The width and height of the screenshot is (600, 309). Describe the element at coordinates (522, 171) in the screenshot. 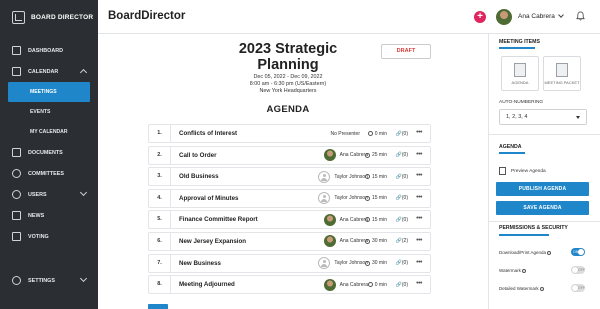

I see `preview-agenda-link: Preview Agenda` at that location.